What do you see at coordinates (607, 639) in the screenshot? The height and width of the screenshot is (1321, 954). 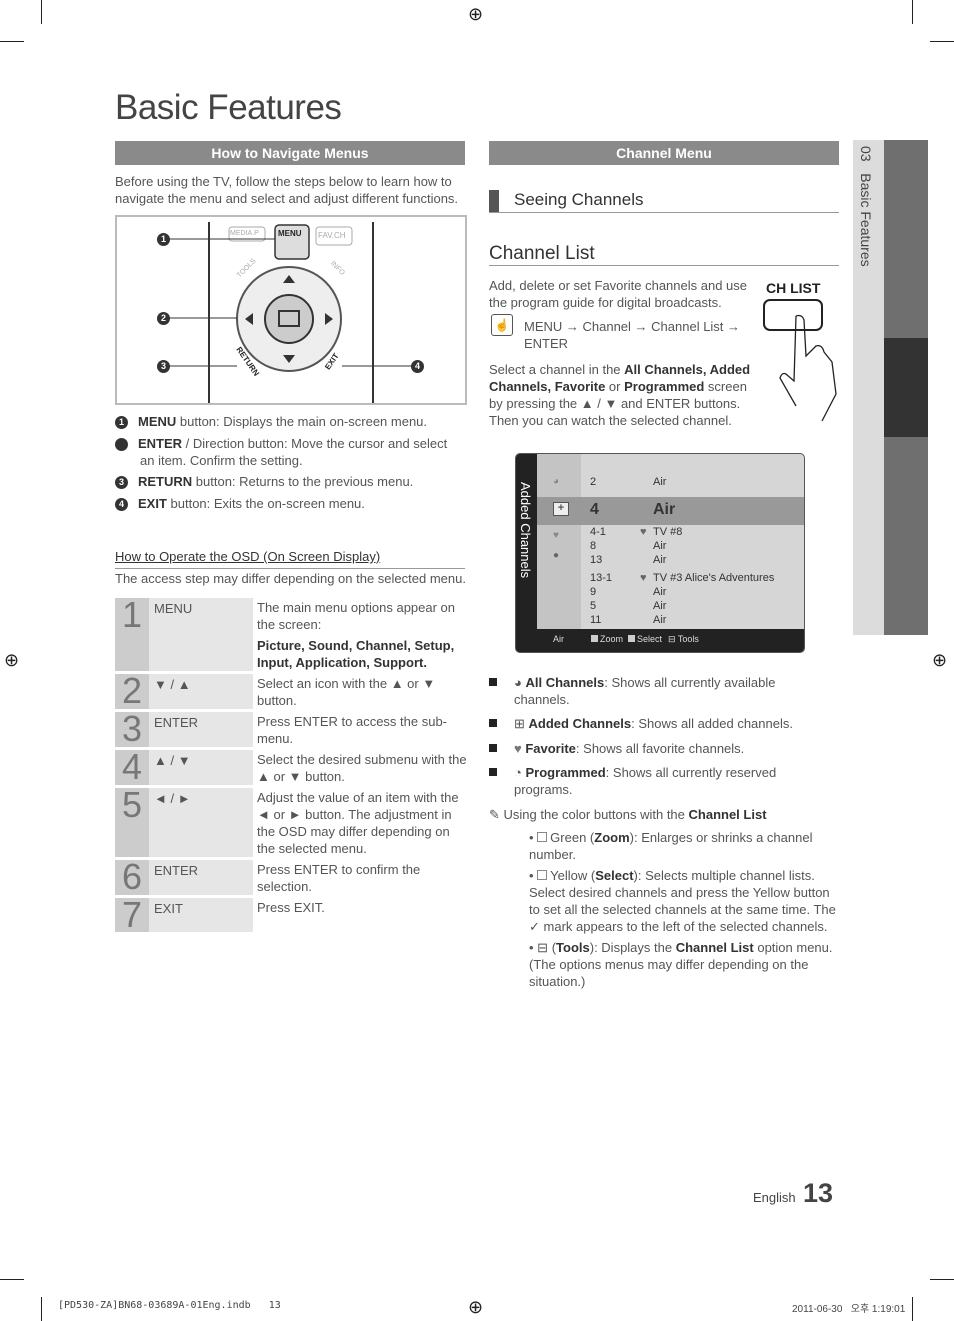 I see `zoom-hint: Zoom` at bounding box center [607, 639].